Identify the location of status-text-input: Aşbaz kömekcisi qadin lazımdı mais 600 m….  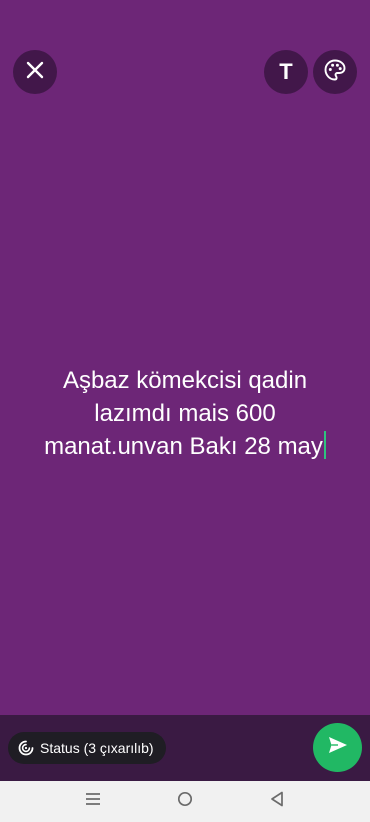
(185, 413).